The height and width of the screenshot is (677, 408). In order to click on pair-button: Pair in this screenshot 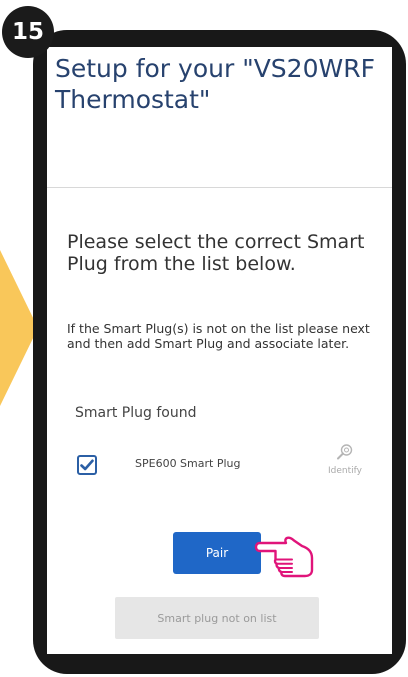, I will do `click(217, 553)`.